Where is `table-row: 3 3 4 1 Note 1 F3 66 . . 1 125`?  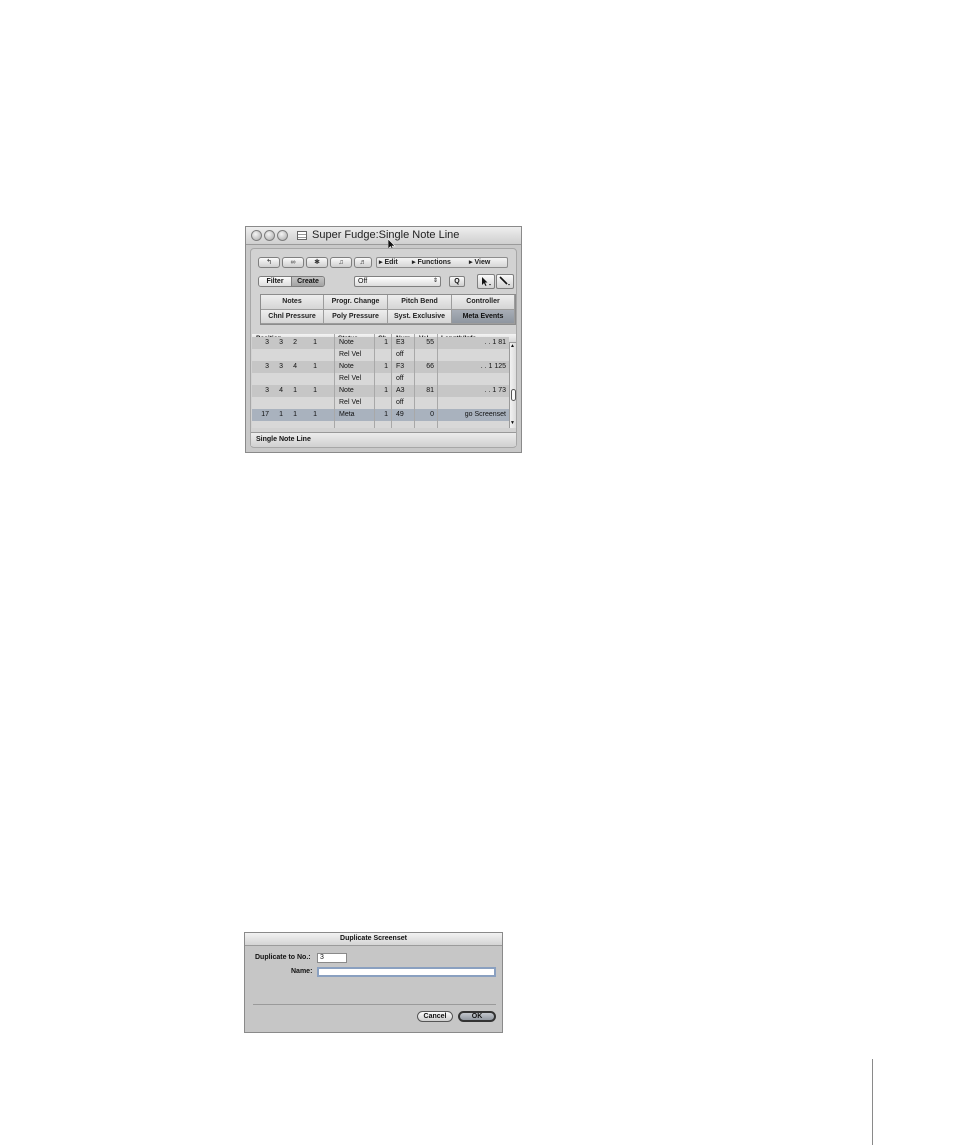
table-row: 3 3 4 1 Note 1 F3 66 . . 1 125 is located at coordinates (380, 367).